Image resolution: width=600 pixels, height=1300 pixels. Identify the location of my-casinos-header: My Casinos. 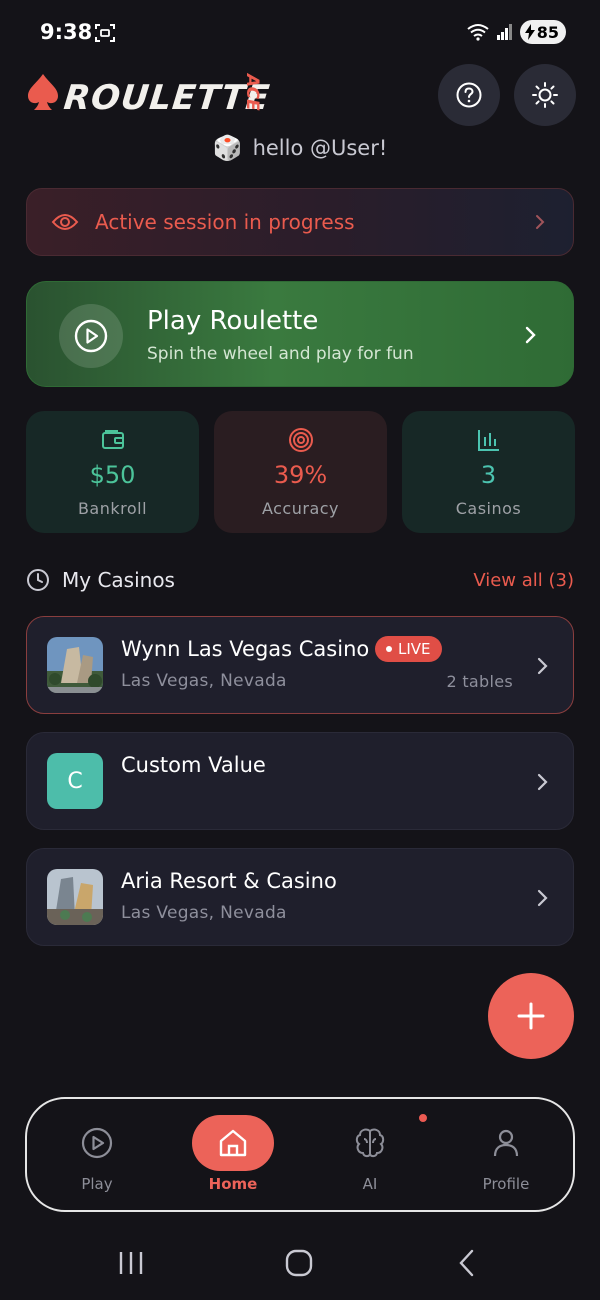
(100, 580).